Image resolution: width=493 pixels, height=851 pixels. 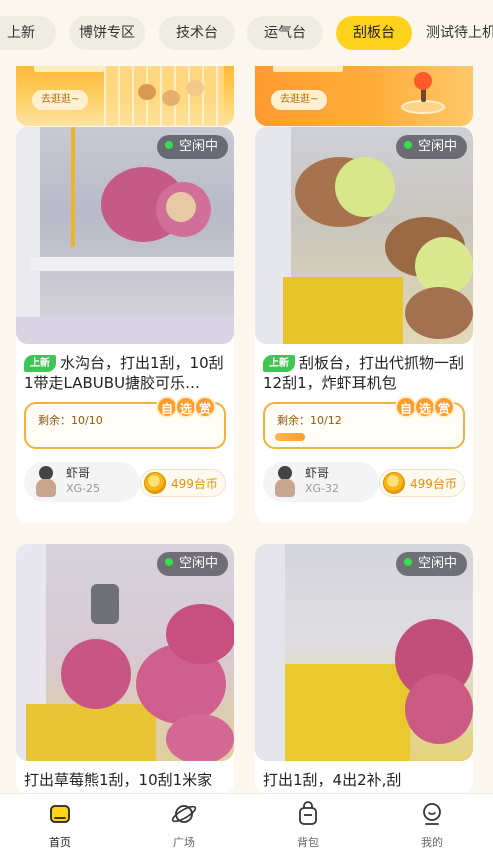 What do you see at coordinates (332, 780) in the screenshot?
I see `machine-title: 打出1刮，4出2补,刮` at bounding box center [332, 780].